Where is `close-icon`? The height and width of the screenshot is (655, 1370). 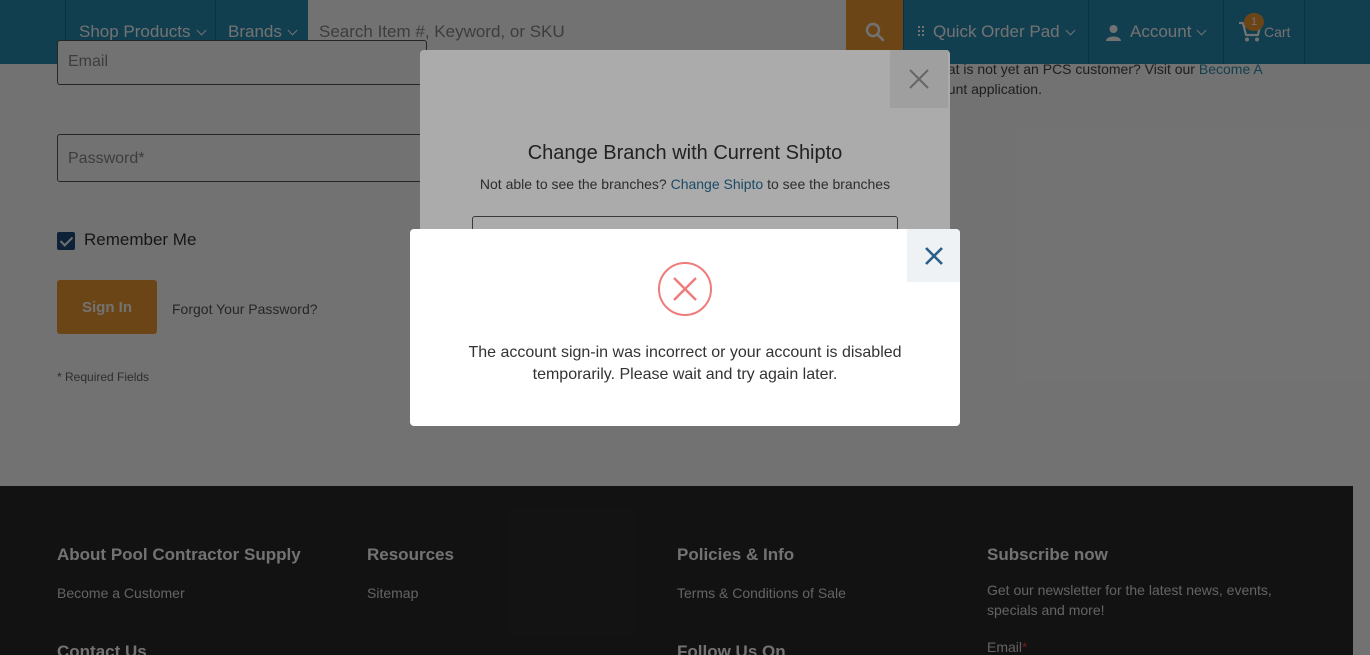 close-icon is located at coordinates (933, 255).